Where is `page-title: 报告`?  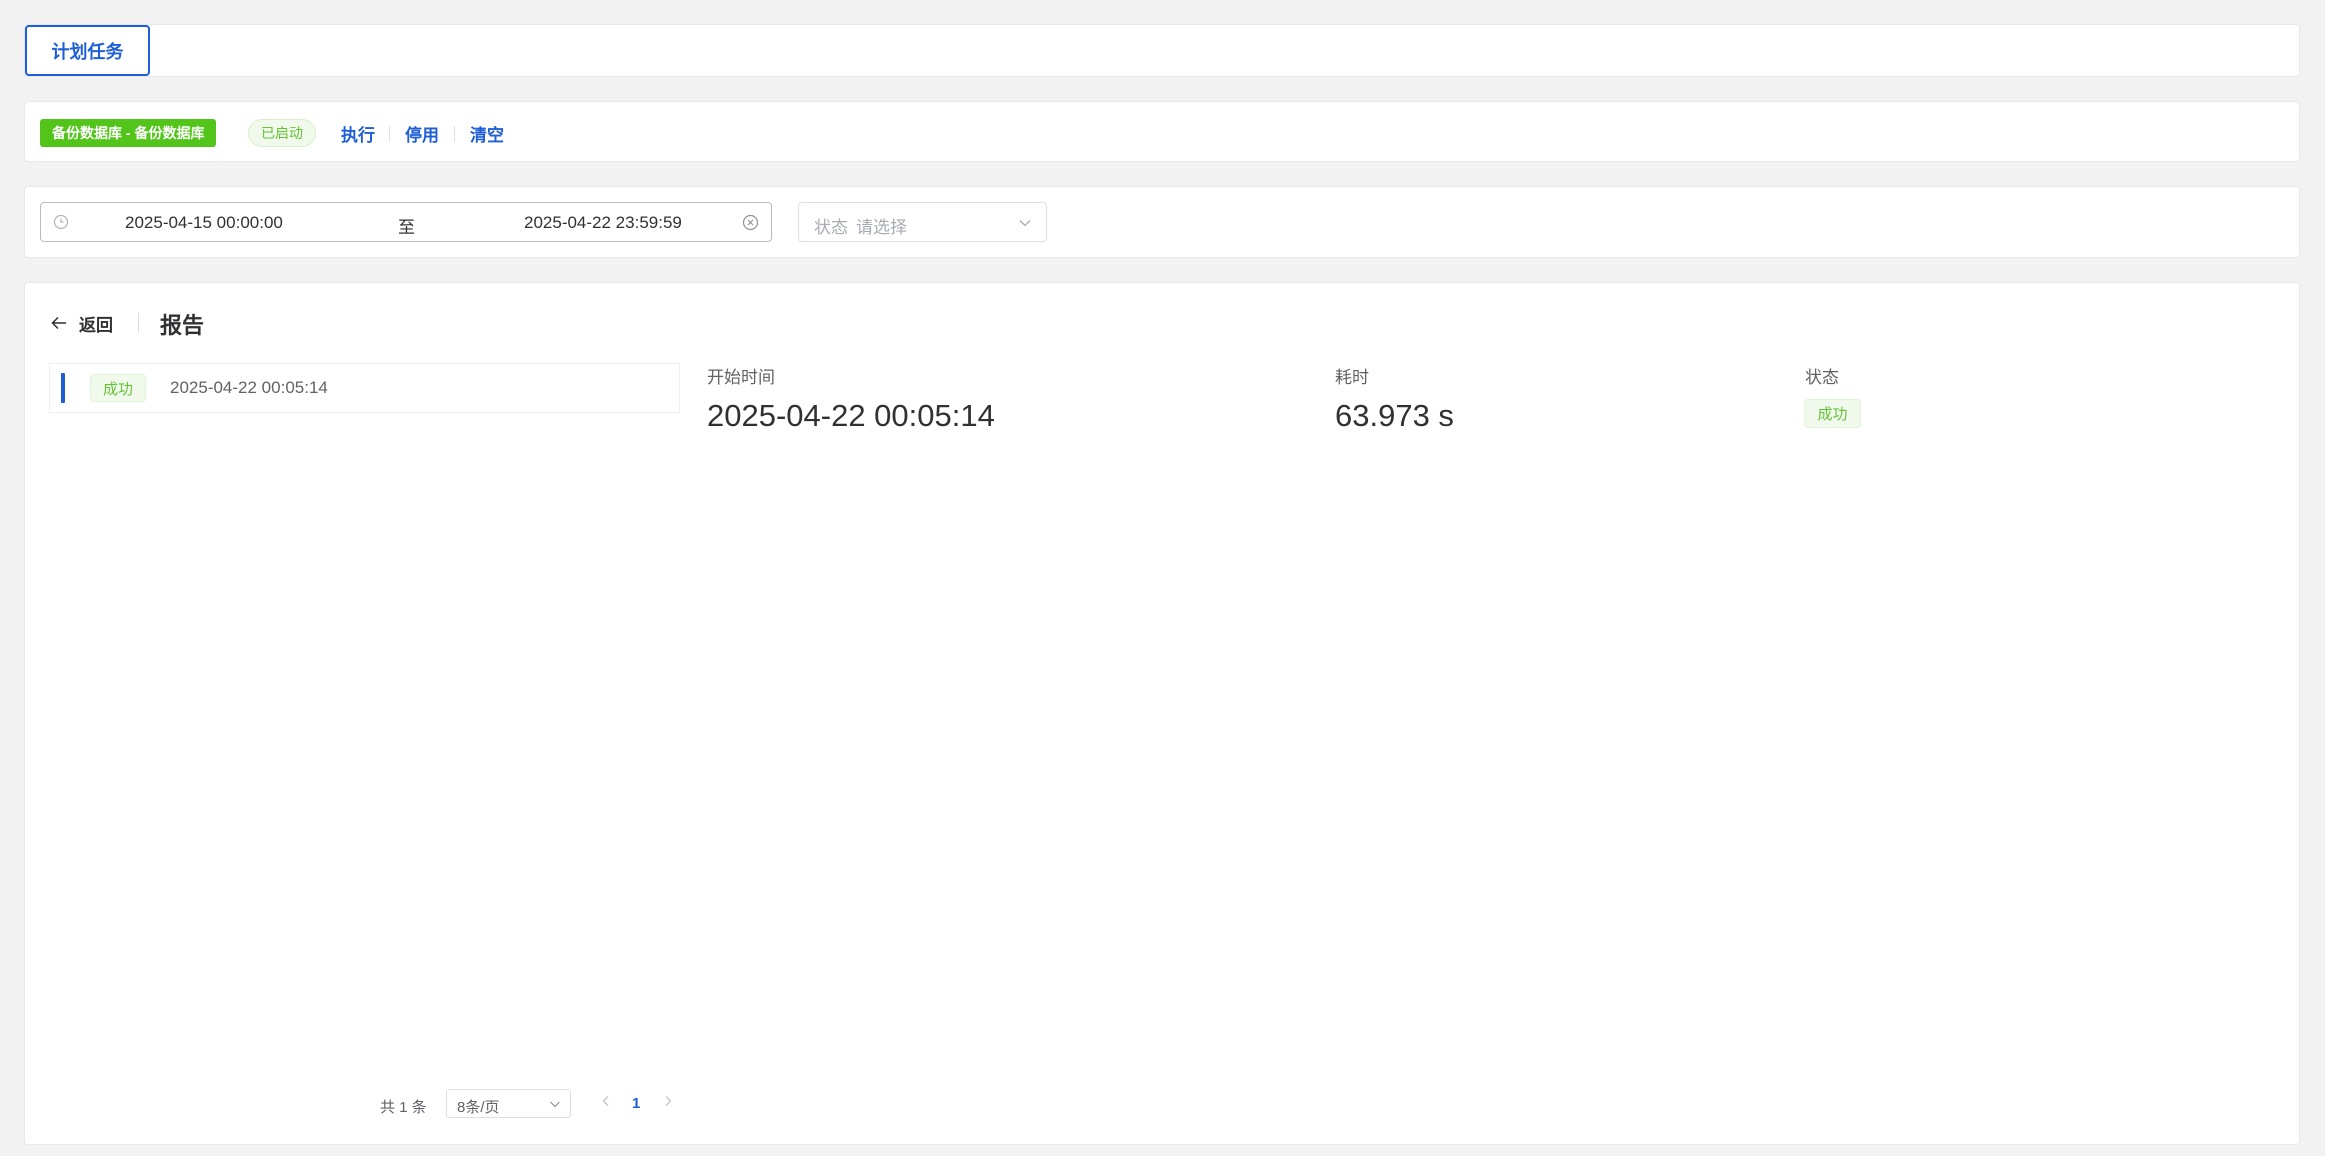
page-title: 报告 is located at coordinates (182, 325).